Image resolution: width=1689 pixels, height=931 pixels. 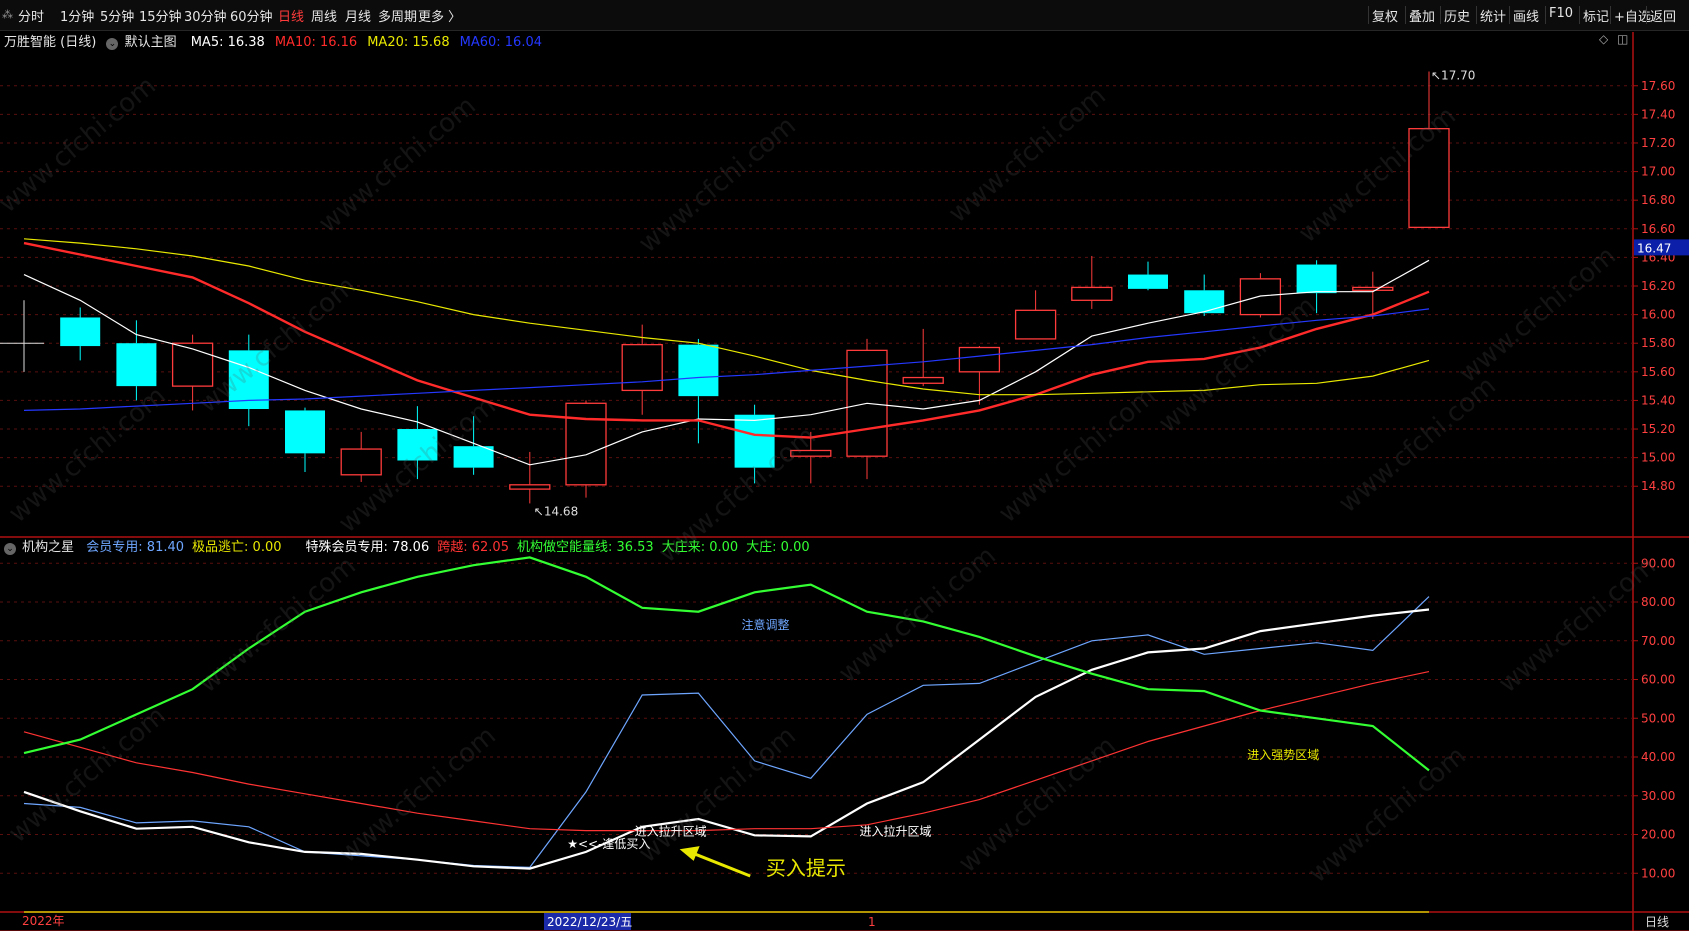 What do you see at coordinates (1658, 680) in the screenshot?
I see `indicator-tick-label: 60.00` at bounding box center [1658, 680].